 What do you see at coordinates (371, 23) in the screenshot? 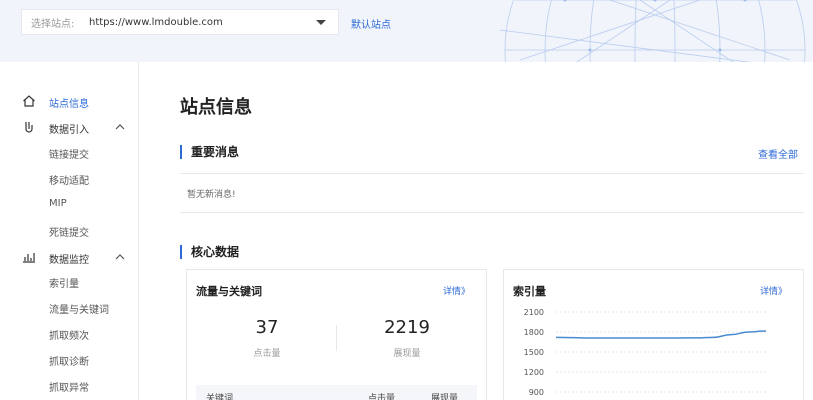
I see `default-site-link: 默认站点` at bounding box center [371, 23].